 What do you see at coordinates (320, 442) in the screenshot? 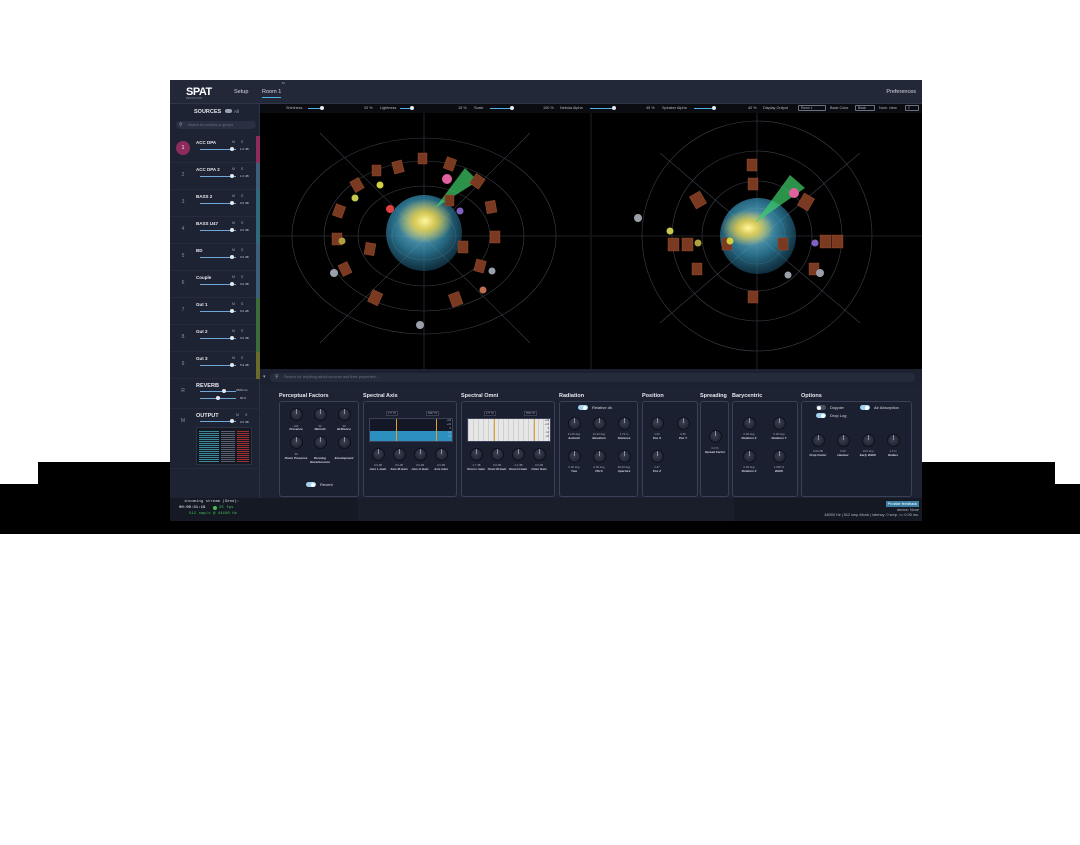
I see `running-reverberance-knob` at bounding box center [320, 442].